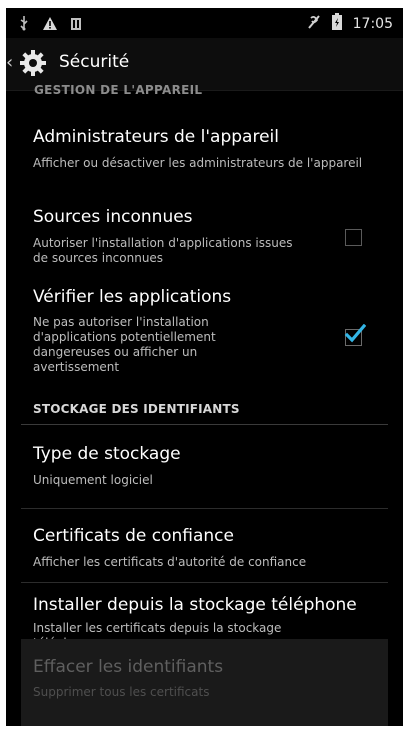 The height and width of the screenshot is (731, 409). I want to click on usb-icon, so click(24, 25).